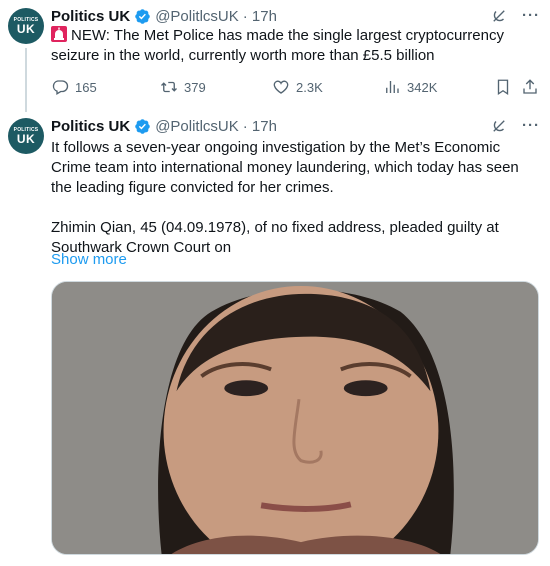  I want to click on retweet-count: 379, so click(195, 87).